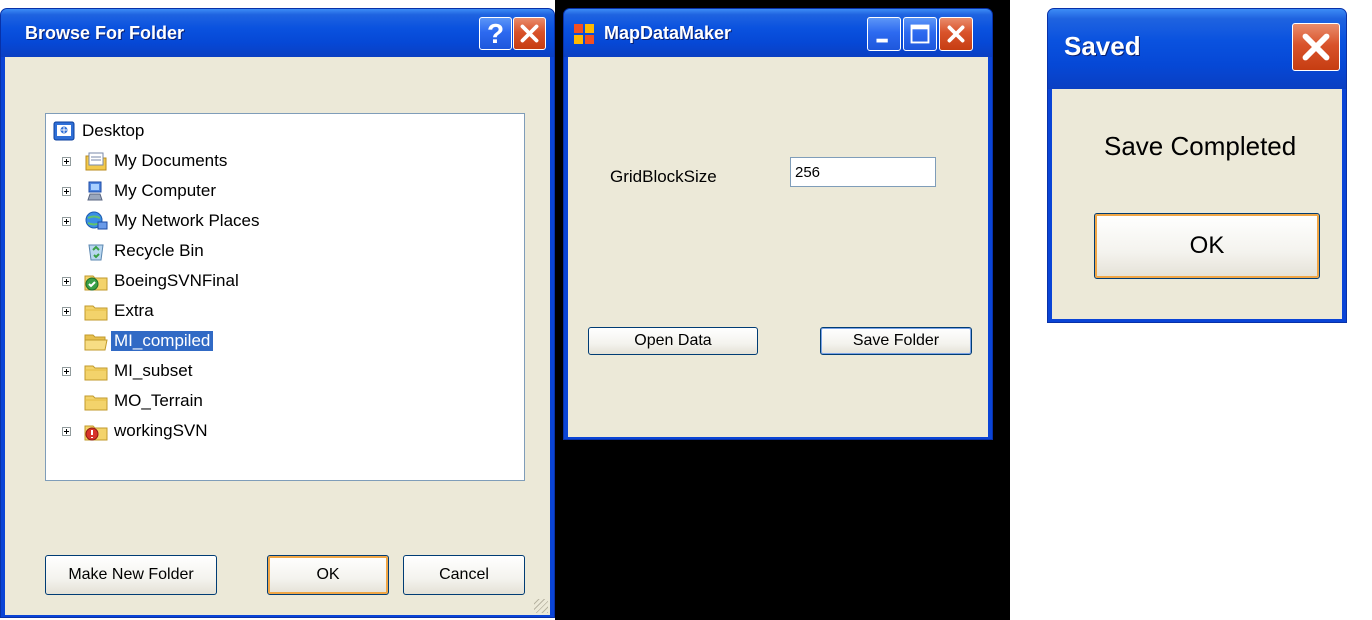 The width and height of the screenshot is (1372, 620). I want to click on tree-item-label: My Computer, so click(165, 190).